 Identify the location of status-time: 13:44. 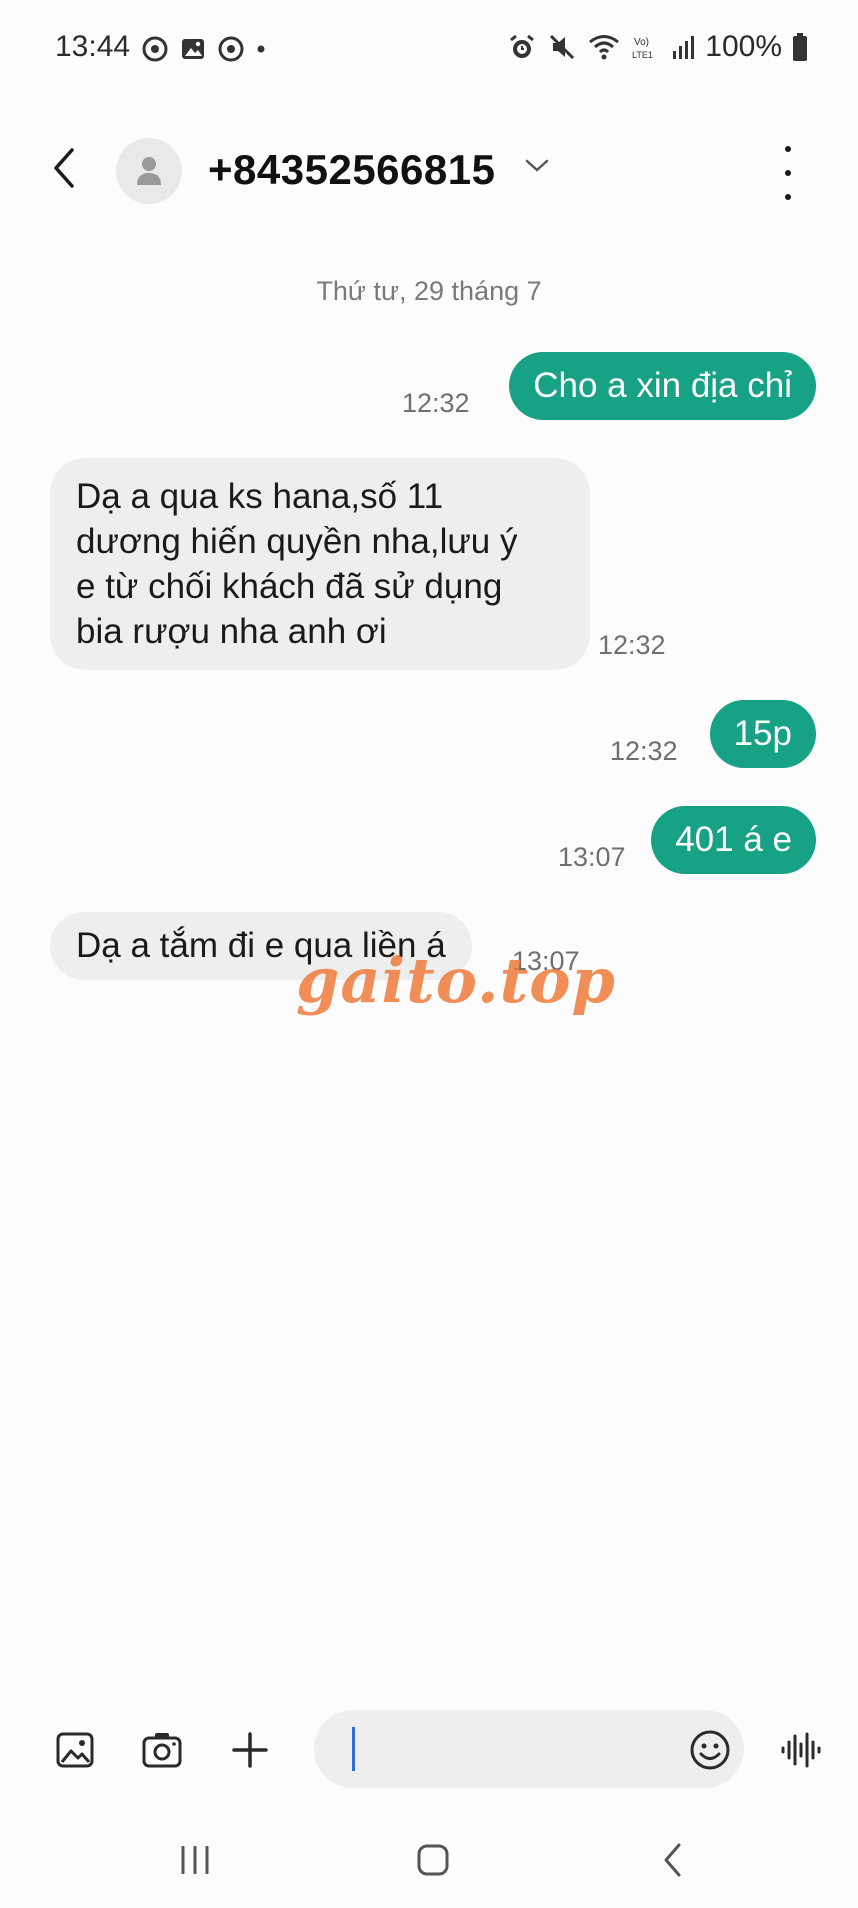
(93, 46).